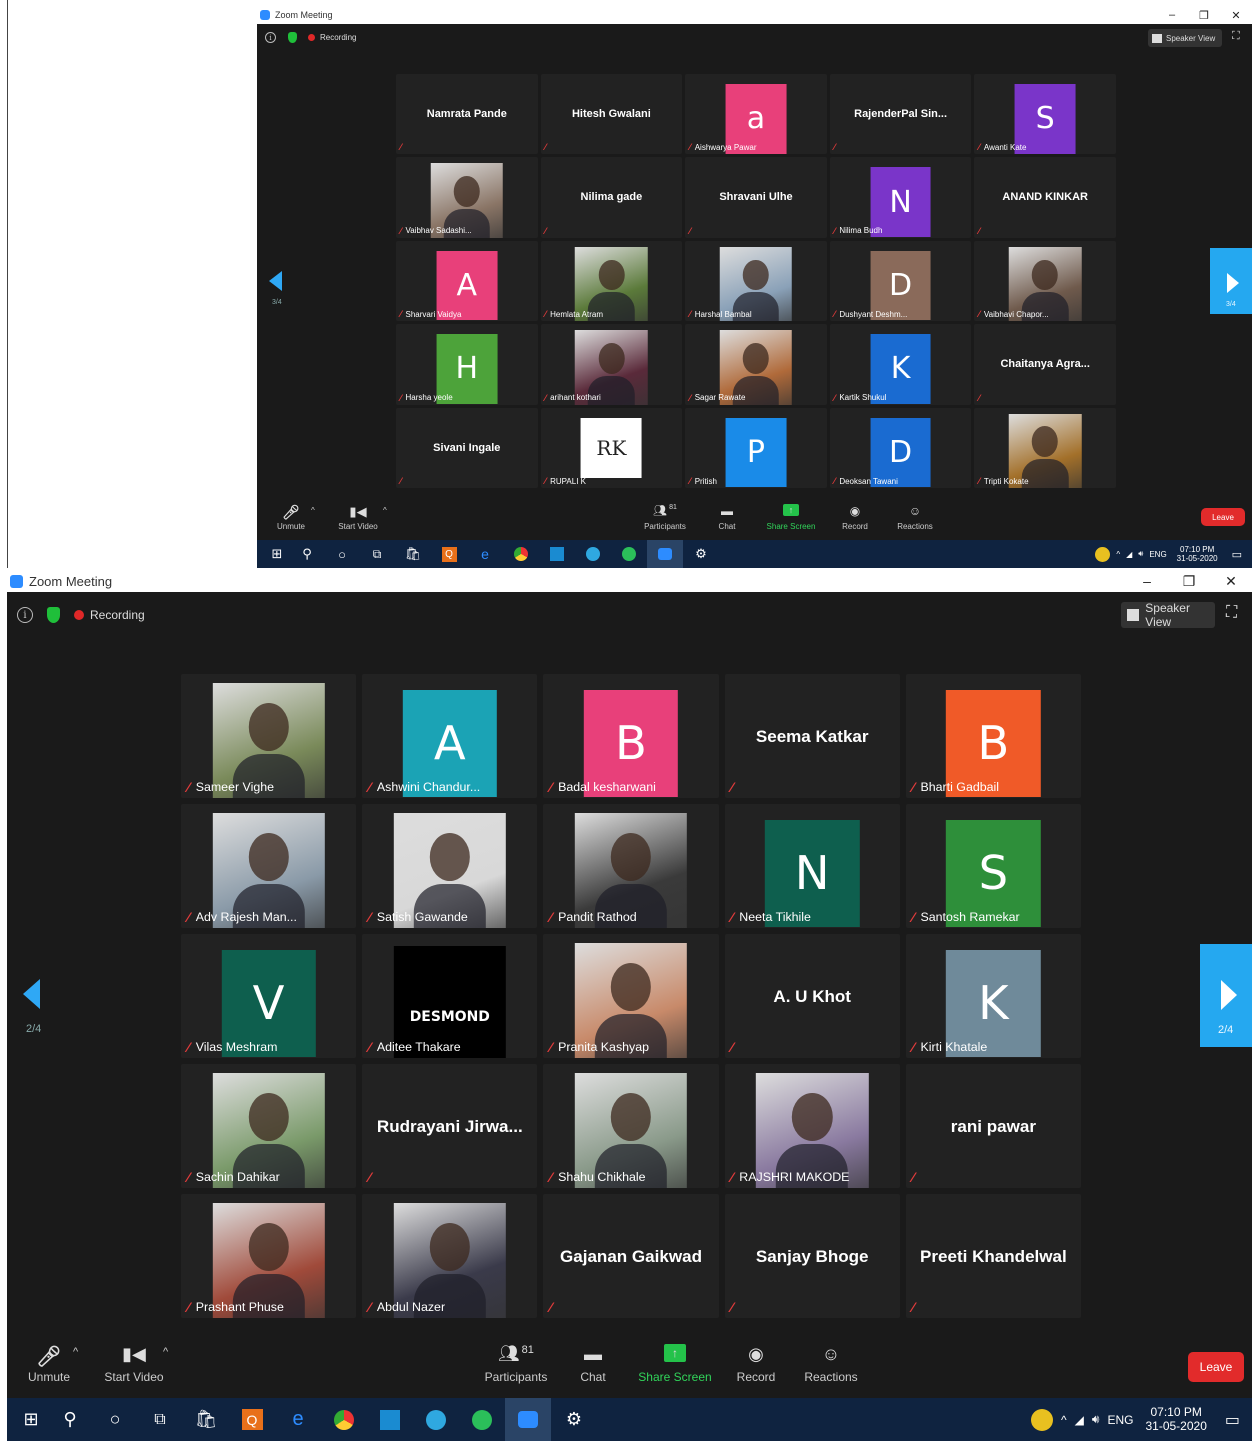 This screenshot has width=1252, height=1441. Describe the element at coordinates (631, 996) in the screenshot. I see `participant-tile: ⁄ Pranita Kashyap` at that location.